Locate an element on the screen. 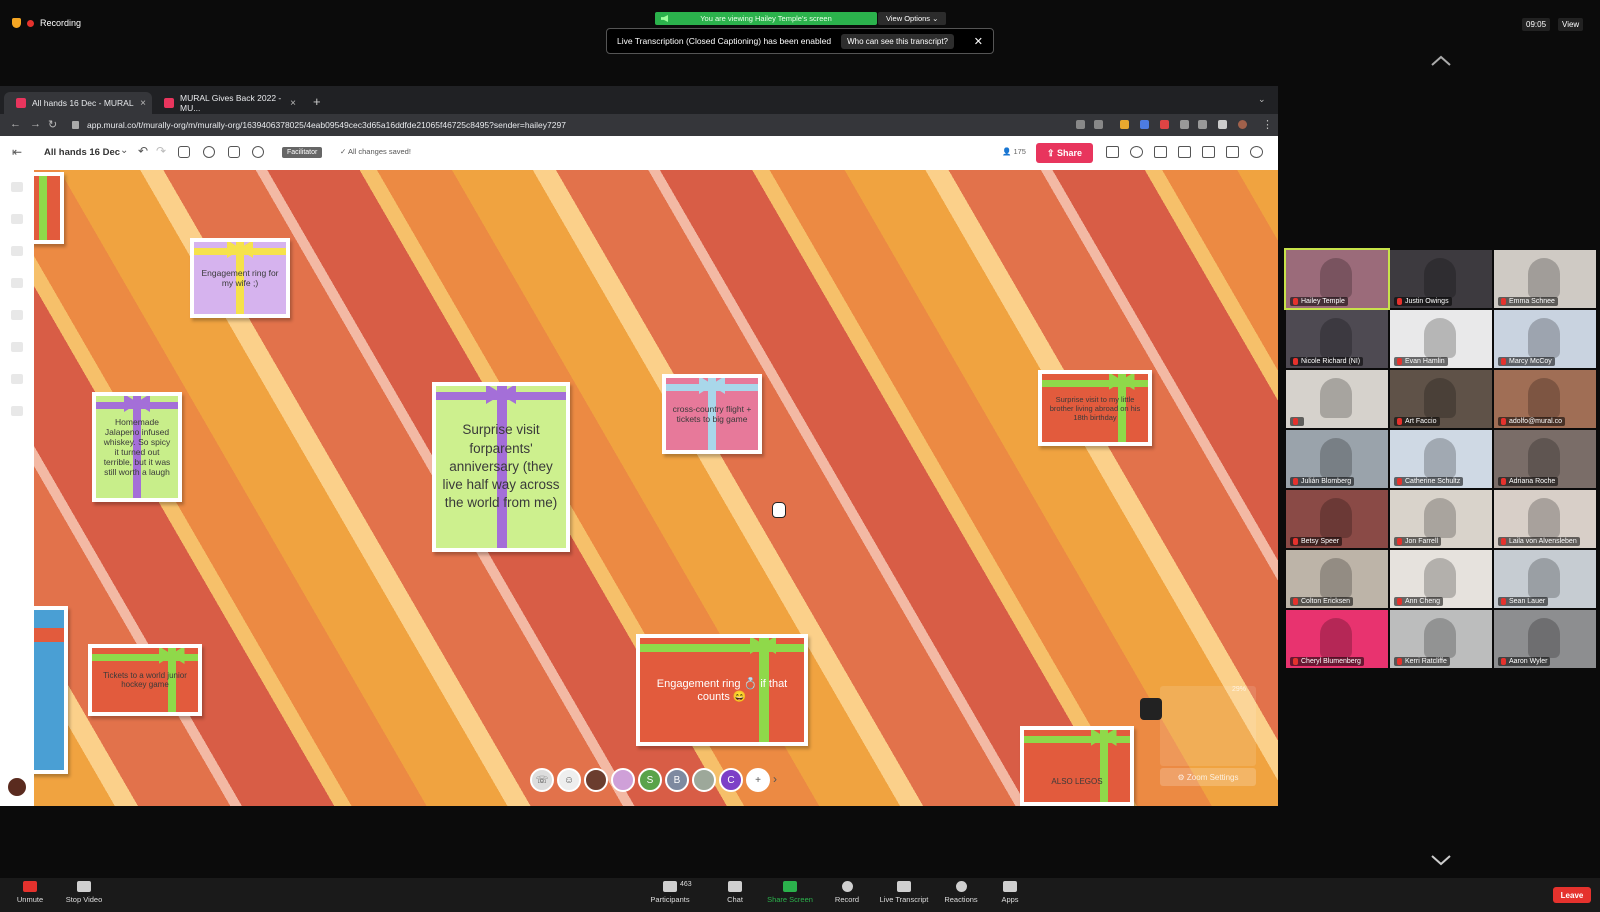 The height and width of the screenshot is (912, 1600). back-arrow-icon: ← is located at coordinates (15, 124).